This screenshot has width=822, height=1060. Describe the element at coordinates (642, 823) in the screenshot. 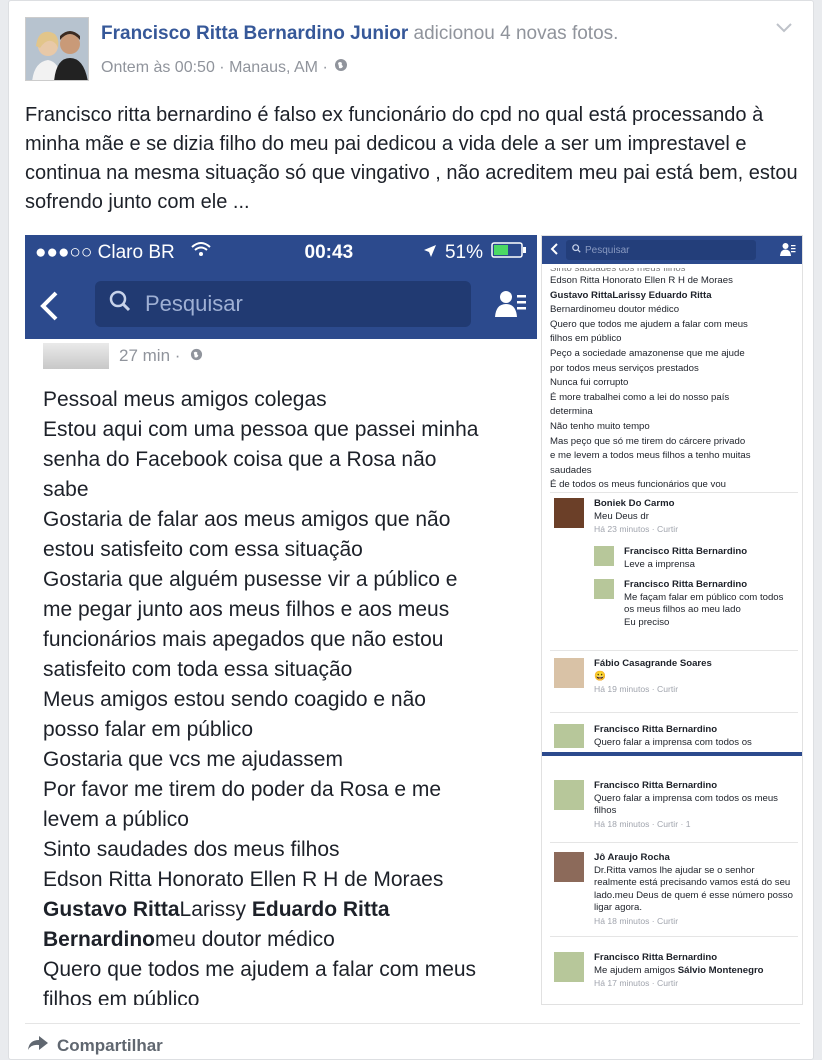

I see `comment-time: Há 18 minutos · Curtir · 1` at that location.